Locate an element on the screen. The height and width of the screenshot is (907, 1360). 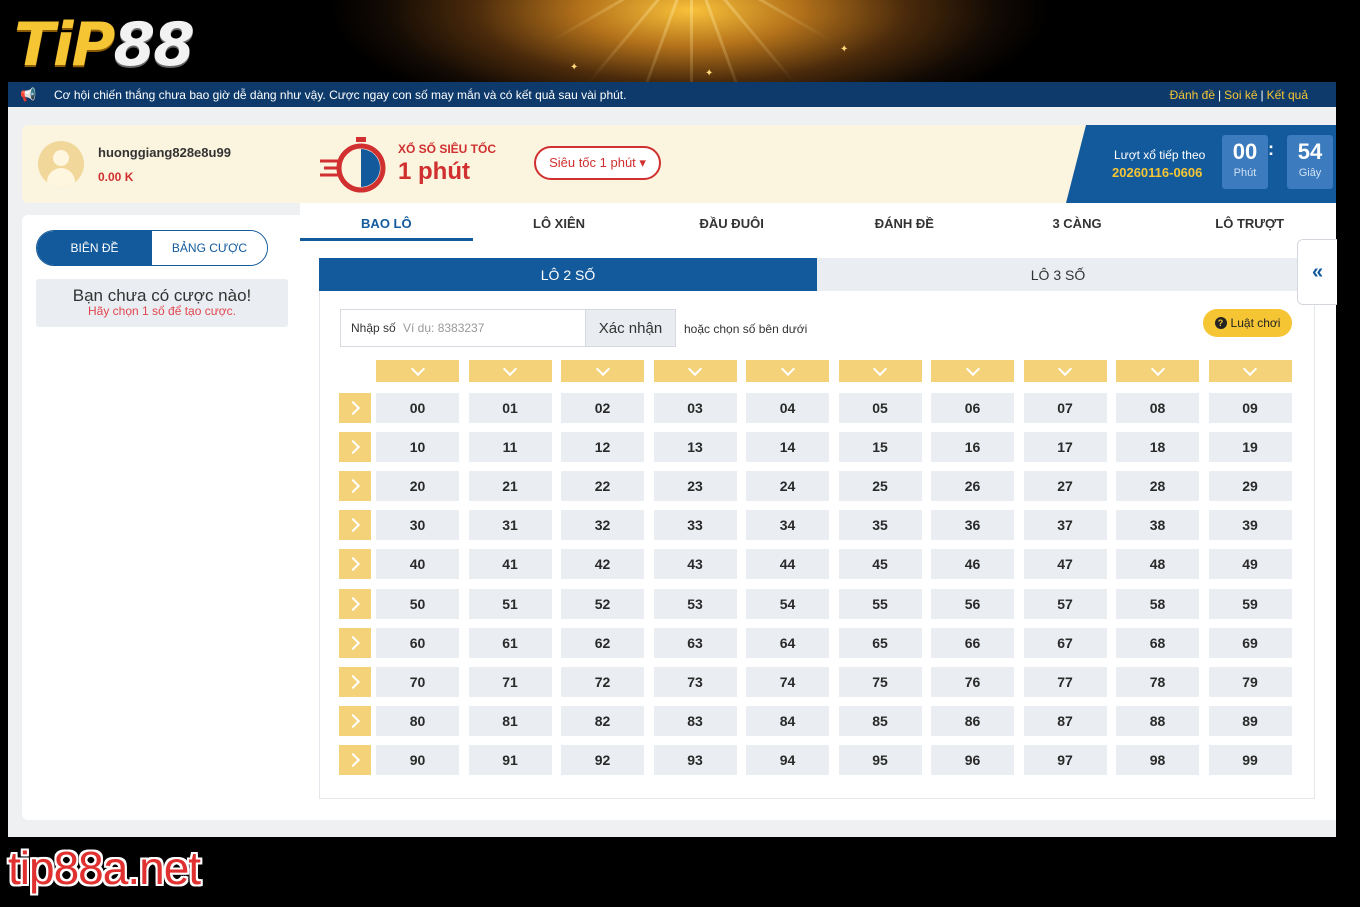
number-cell: 57 is located at coordinates (1065, 603).